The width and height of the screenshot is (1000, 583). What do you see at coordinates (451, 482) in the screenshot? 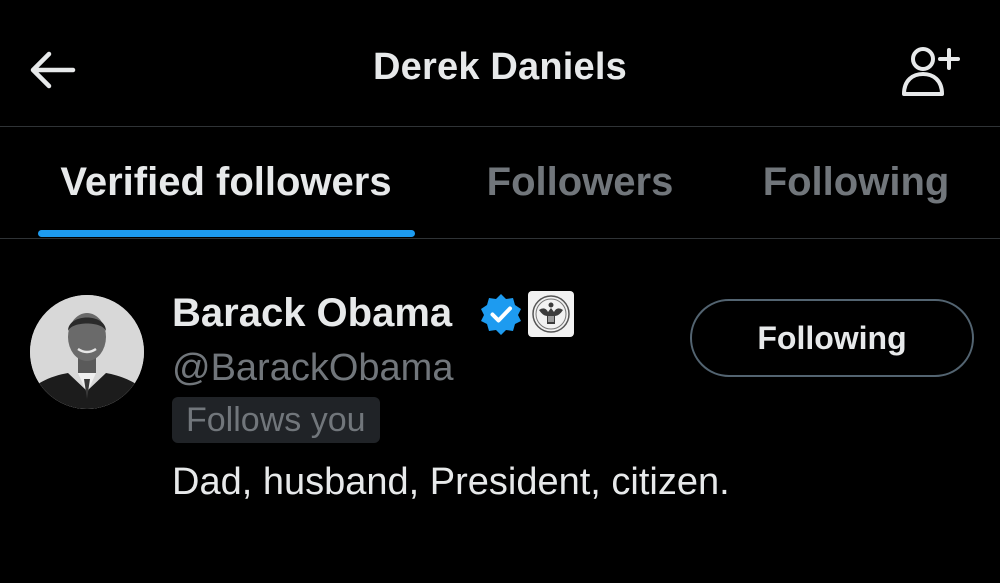
I see `user-bio: Dad, husband, President, citizen.` at bounding box center [451, 482].